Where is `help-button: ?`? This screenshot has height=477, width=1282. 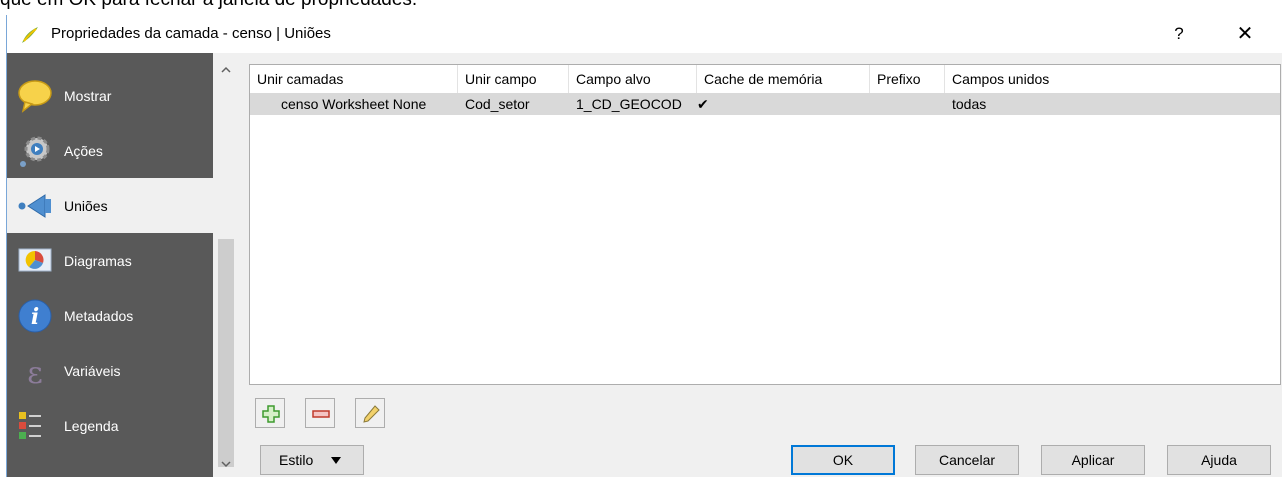
help-button: ? is located at coordinates (1179, 34).